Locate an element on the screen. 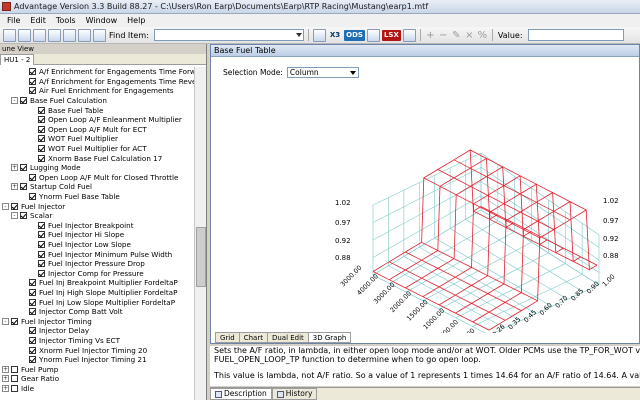 The image size is (640, 400). tree-item: + Gear Ratio is located at coordinates (97, 379).